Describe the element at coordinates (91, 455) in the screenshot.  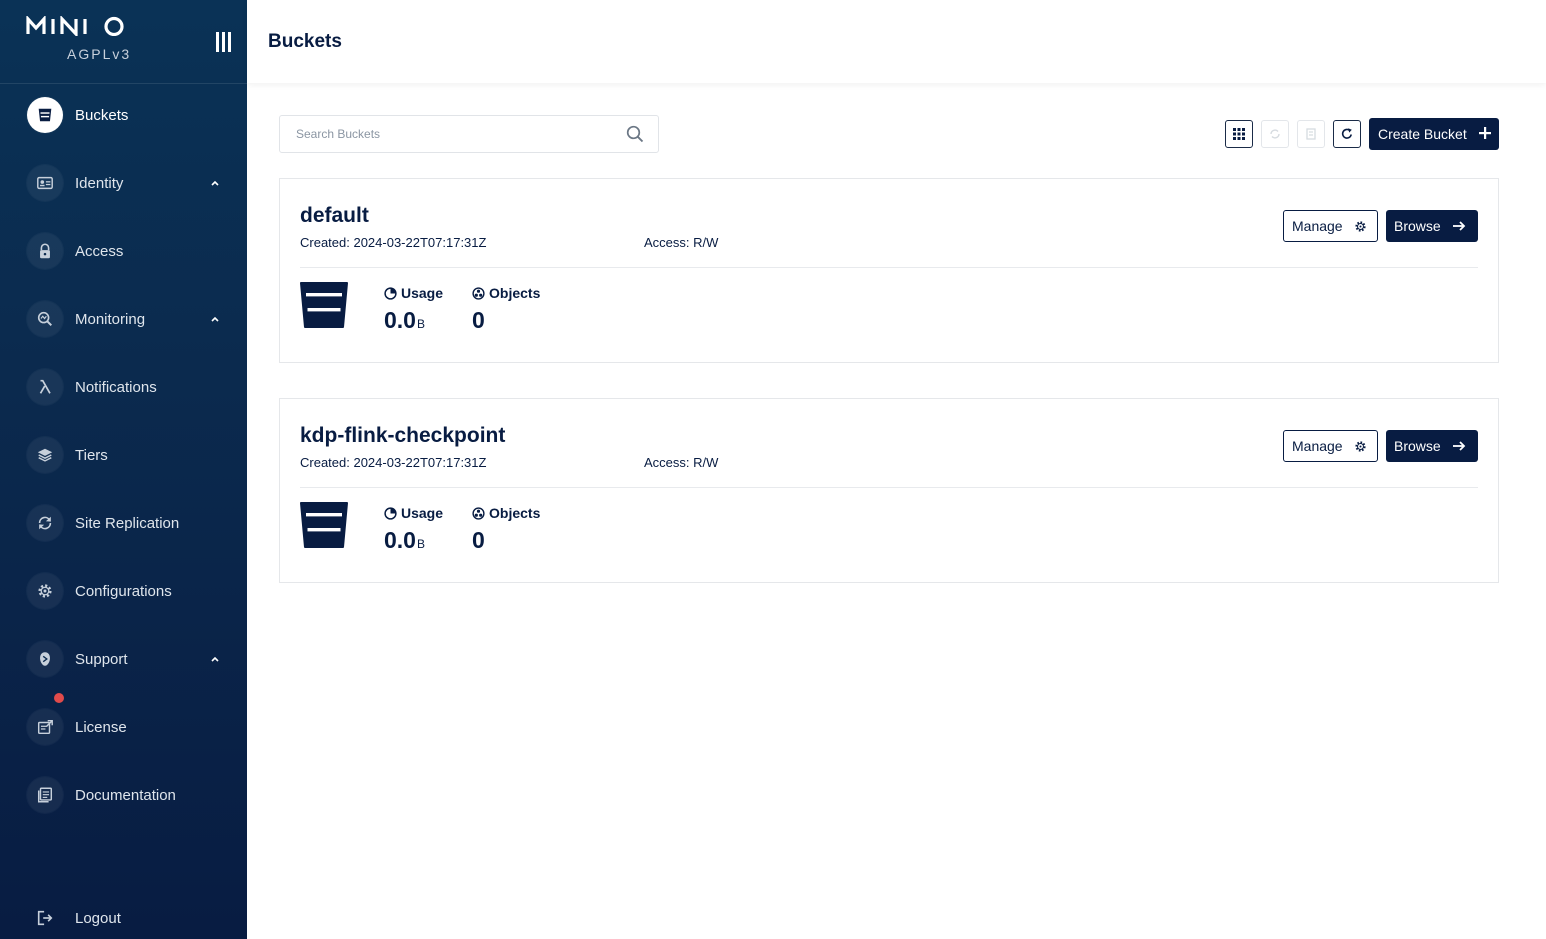
I see `sidebar-item-label: Tiers` at that location.